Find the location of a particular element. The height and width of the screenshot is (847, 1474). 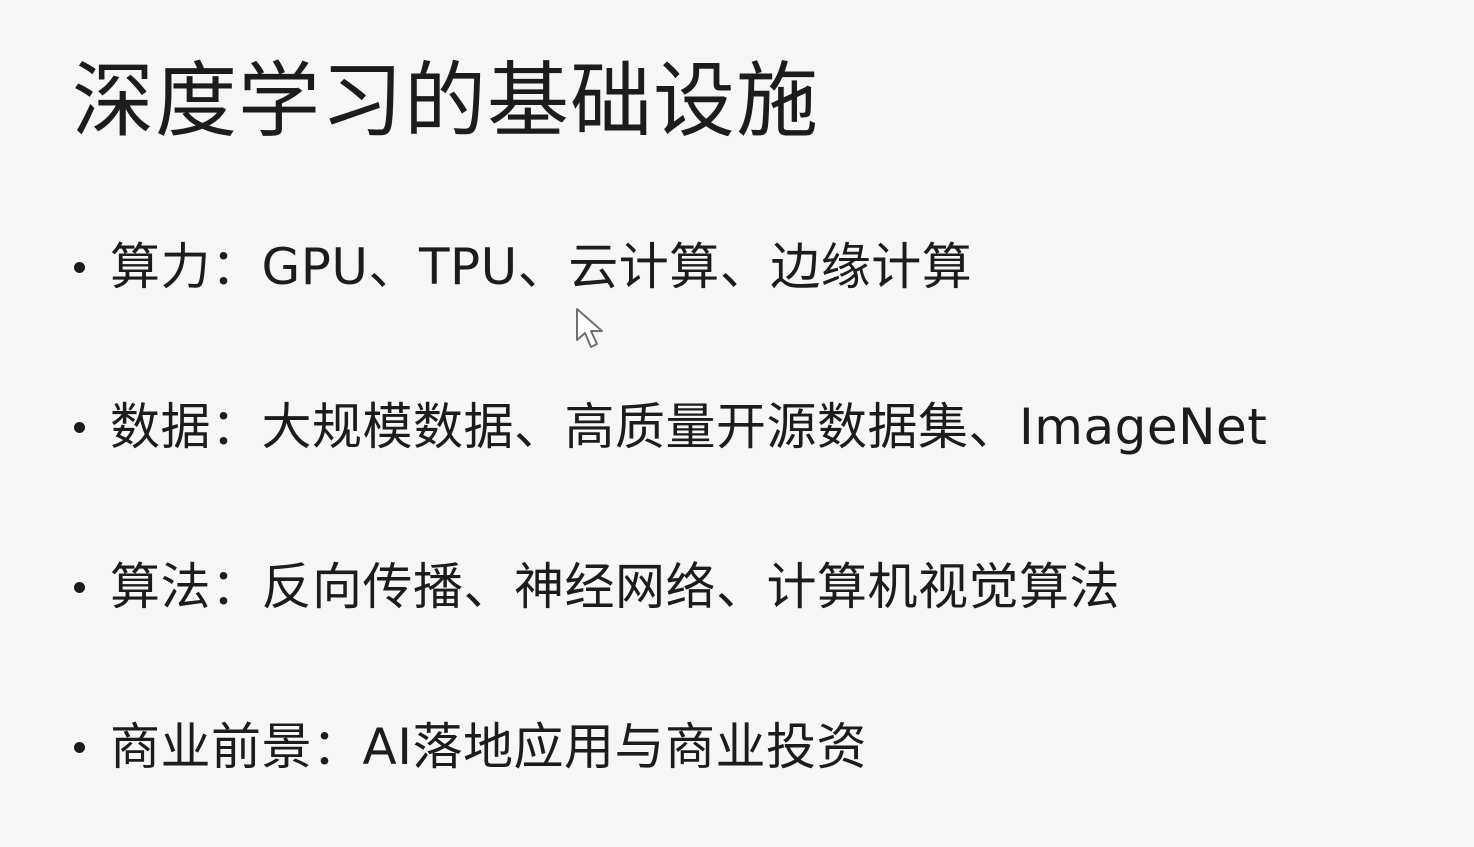

bullet-text: 算力：GPU、TPU、云计算、边缘计算 is located at coordinates (541, 267).